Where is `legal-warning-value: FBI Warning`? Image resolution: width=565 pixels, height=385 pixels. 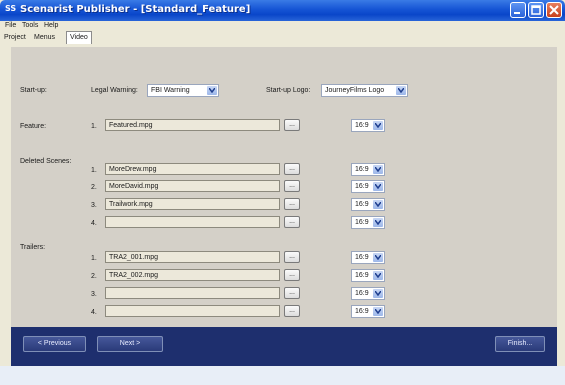 legal-warning-value: FBI Warning is located at coordinates (170, 90).